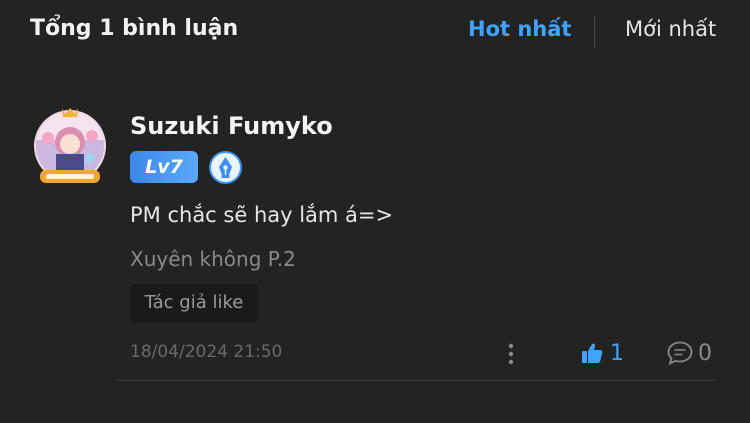  Describe the element at coordinates (670, 29) in the screenshot. I see `sort-newest-tab: Mới nhất` at that location.